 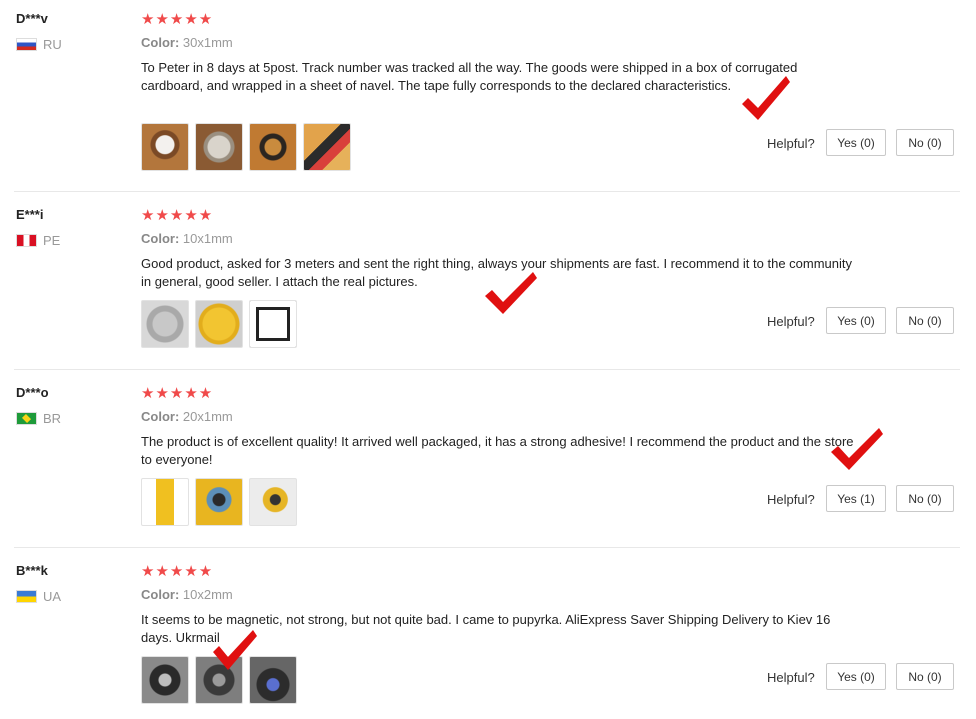 I want to click on reviewer-name: B***k, so click(x=32, y=570).